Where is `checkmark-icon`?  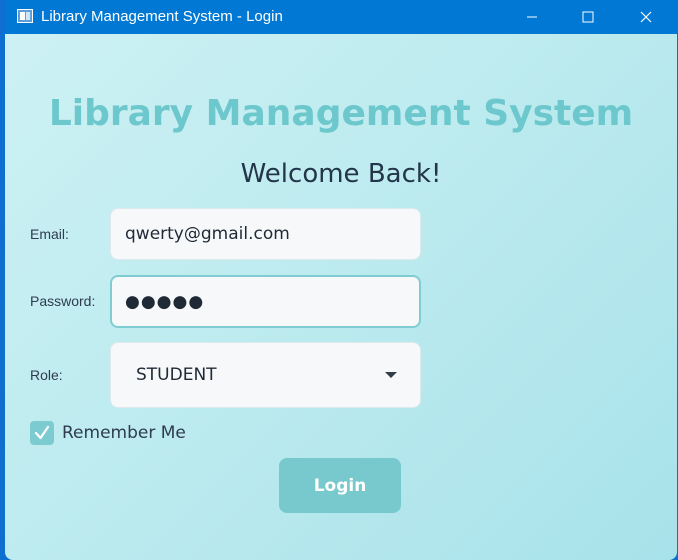
checkmark-icon is located at coordinates (42, 432).